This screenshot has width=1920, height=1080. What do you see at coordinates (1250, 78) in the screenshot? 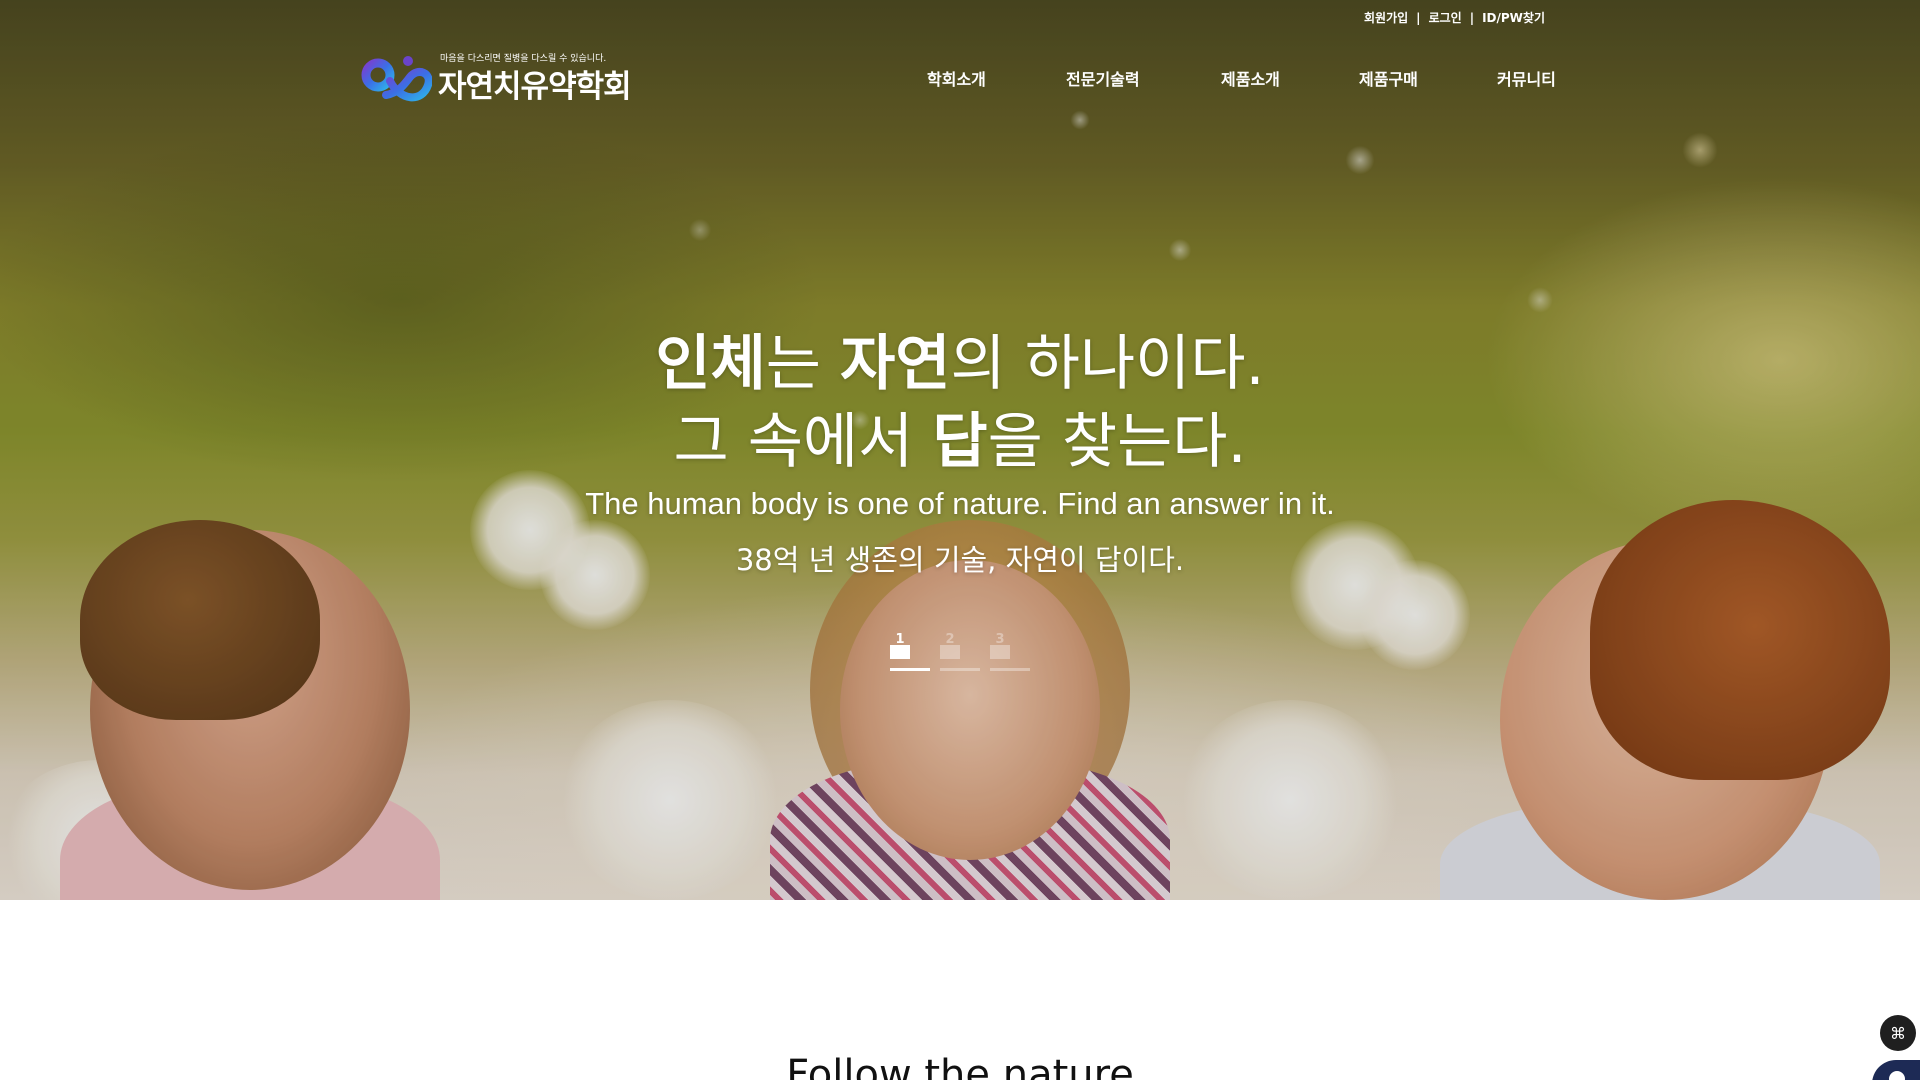
I see `nav-item-products: 제품소개` at bounding box center [1250, 78].